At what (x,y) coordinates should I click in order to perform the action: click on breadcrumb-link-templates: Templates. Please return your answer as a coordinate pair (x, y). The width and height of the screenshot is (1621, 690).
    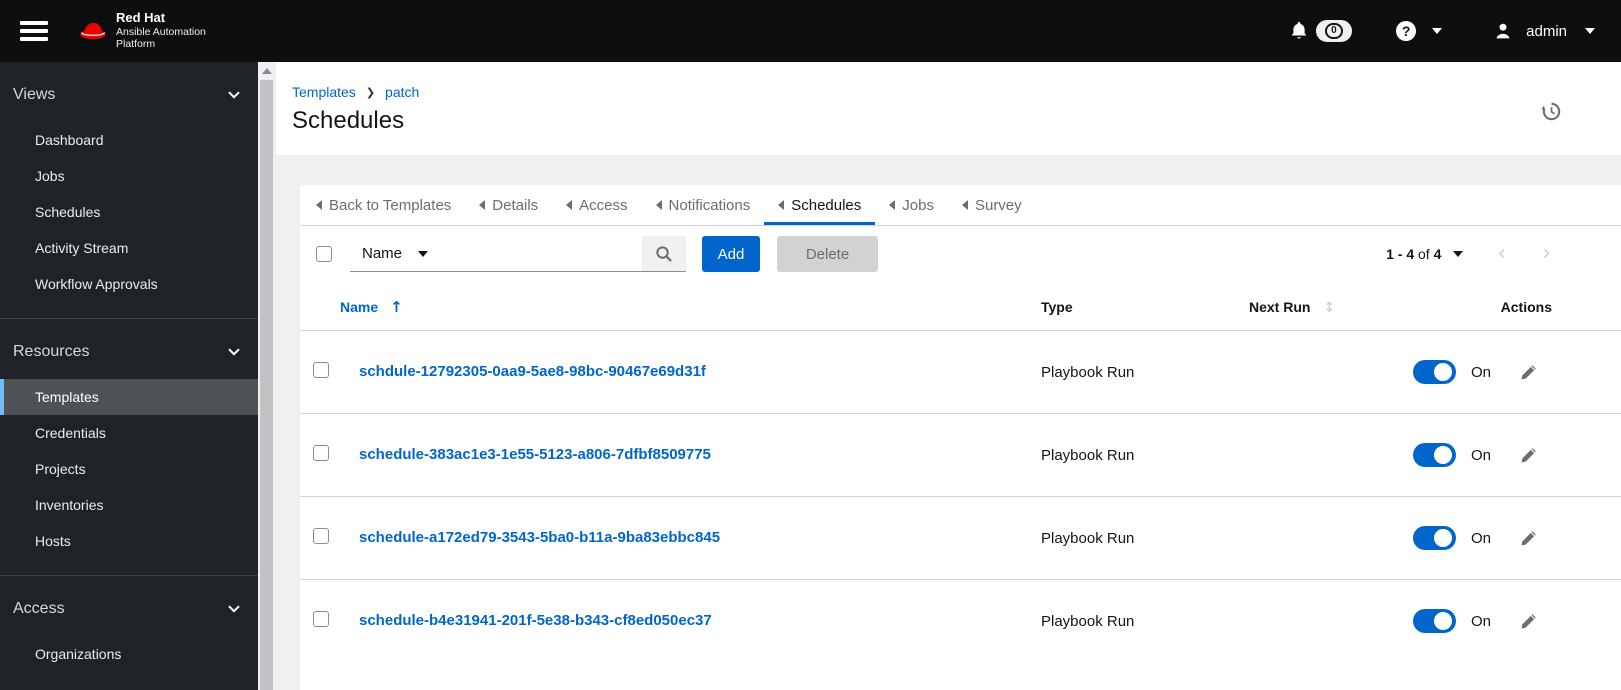
    Looking at the image, I should click on (324, 92).